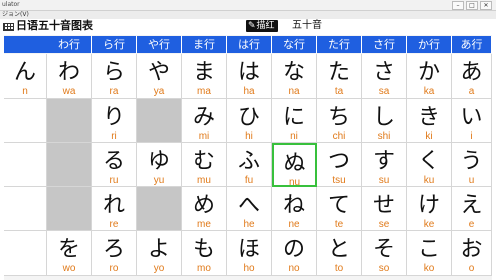  What do you see at coordinates (8, 27) in the screenshot?
I see `grid-icon` at bounding box center [8, 27].